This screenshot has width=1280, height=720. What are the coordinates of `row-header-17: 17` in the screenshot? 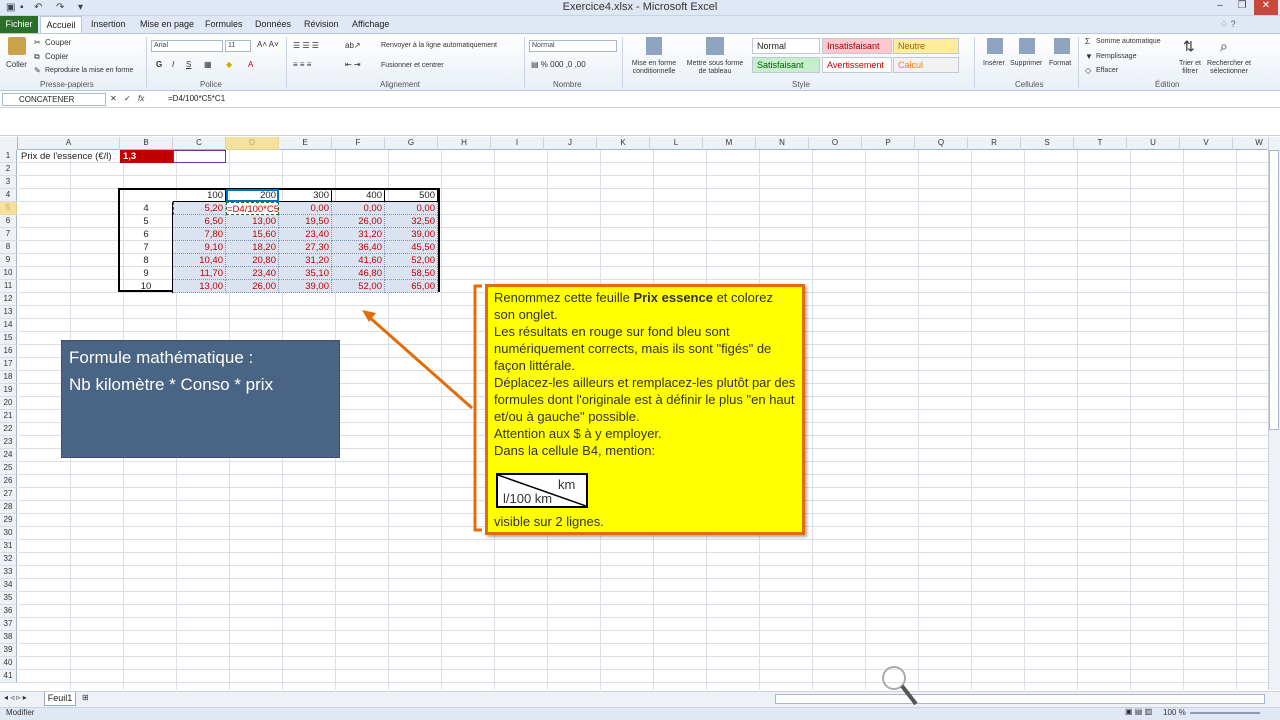 It's located at (8, 364).